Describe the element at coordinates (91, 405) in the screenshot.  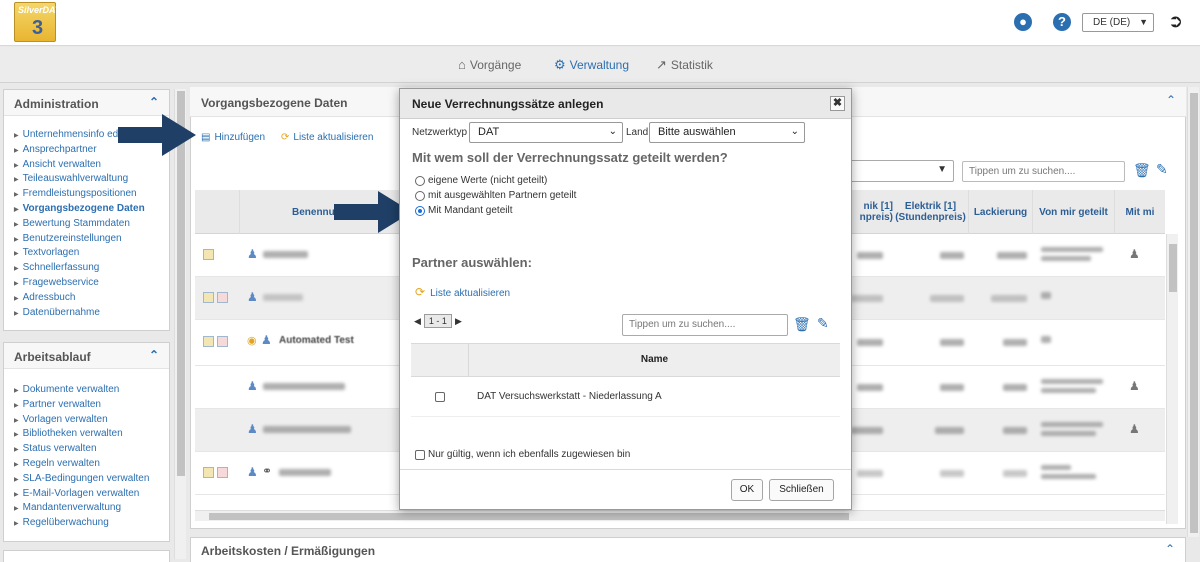
I see `sidebar-item-partner: ▶ Partner verwalten` at that location.